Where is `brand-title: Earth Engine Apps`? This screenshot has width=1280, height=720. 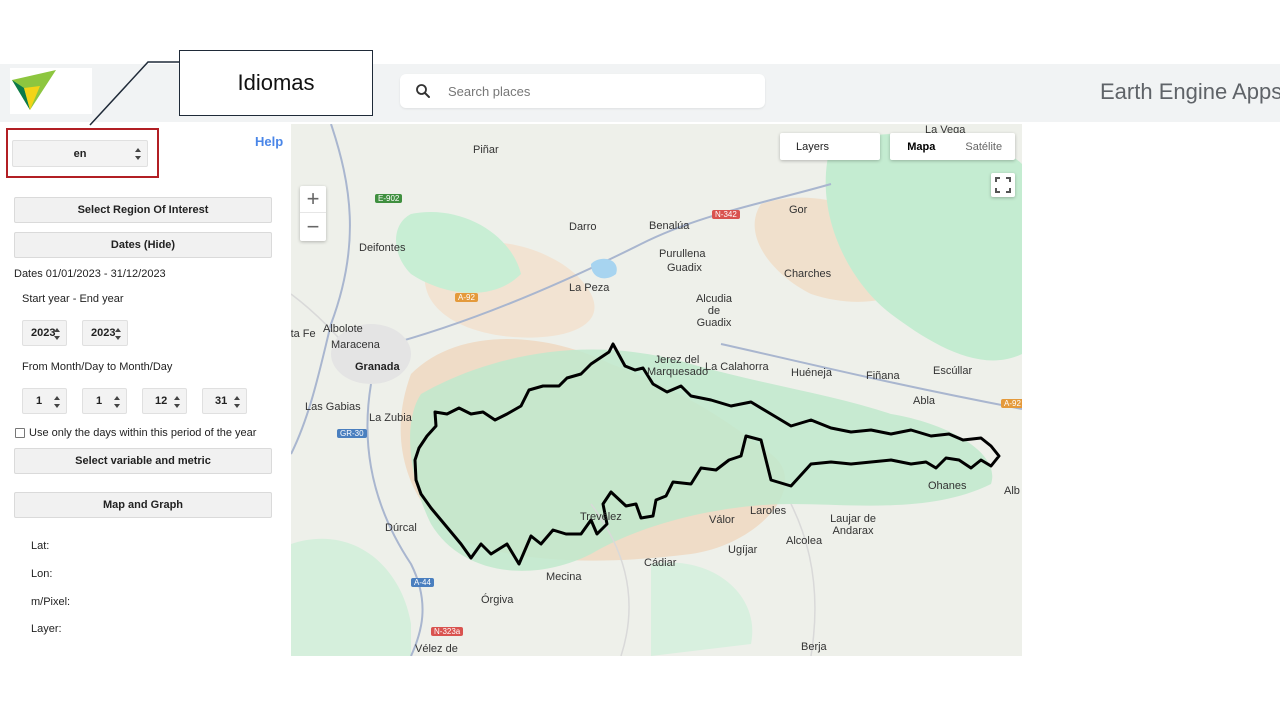
brand-title: Earth Engine Apps is located at coordinates (1190, 91).